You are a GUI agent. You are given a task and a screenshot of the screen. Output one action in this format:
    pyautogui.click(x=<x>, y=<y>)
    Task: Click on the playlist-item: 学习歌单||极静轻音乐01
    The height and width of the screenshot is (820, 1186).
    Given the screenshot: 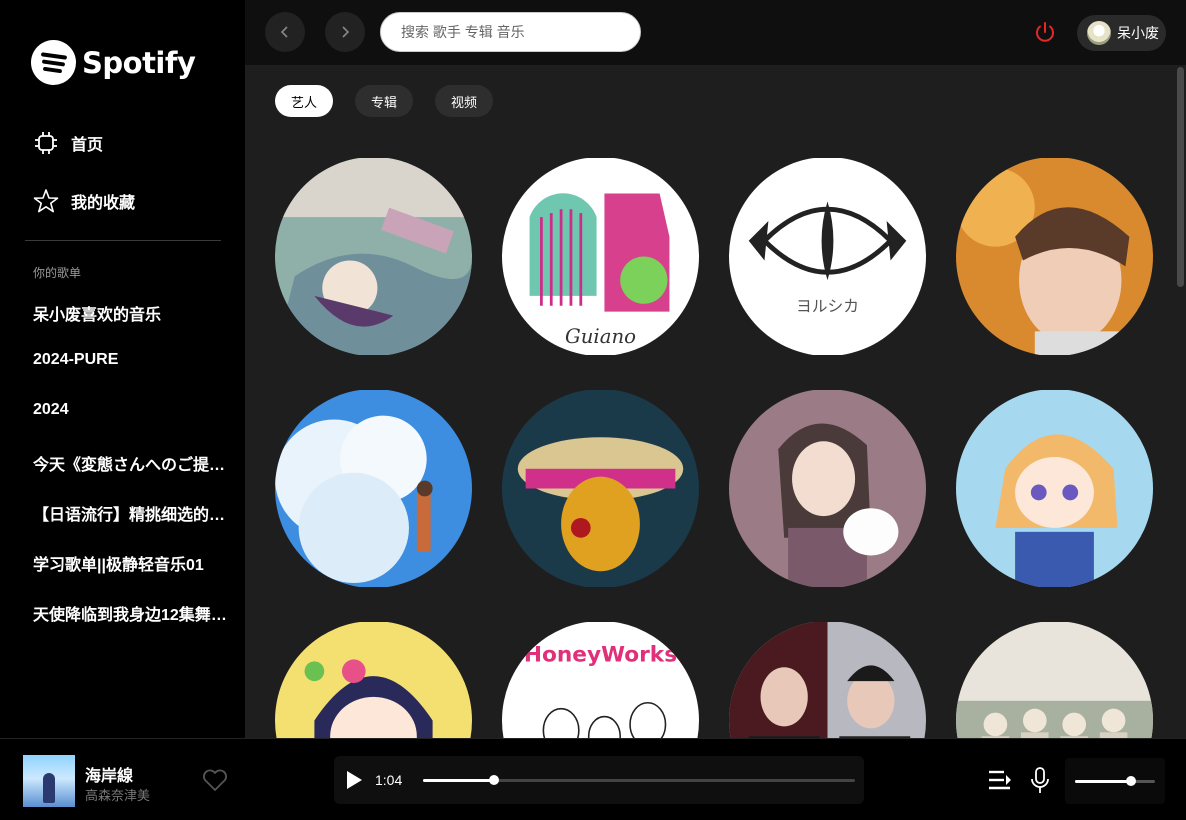 What is the action you would take?
    pyautogui.click(x=133, y=563)
    